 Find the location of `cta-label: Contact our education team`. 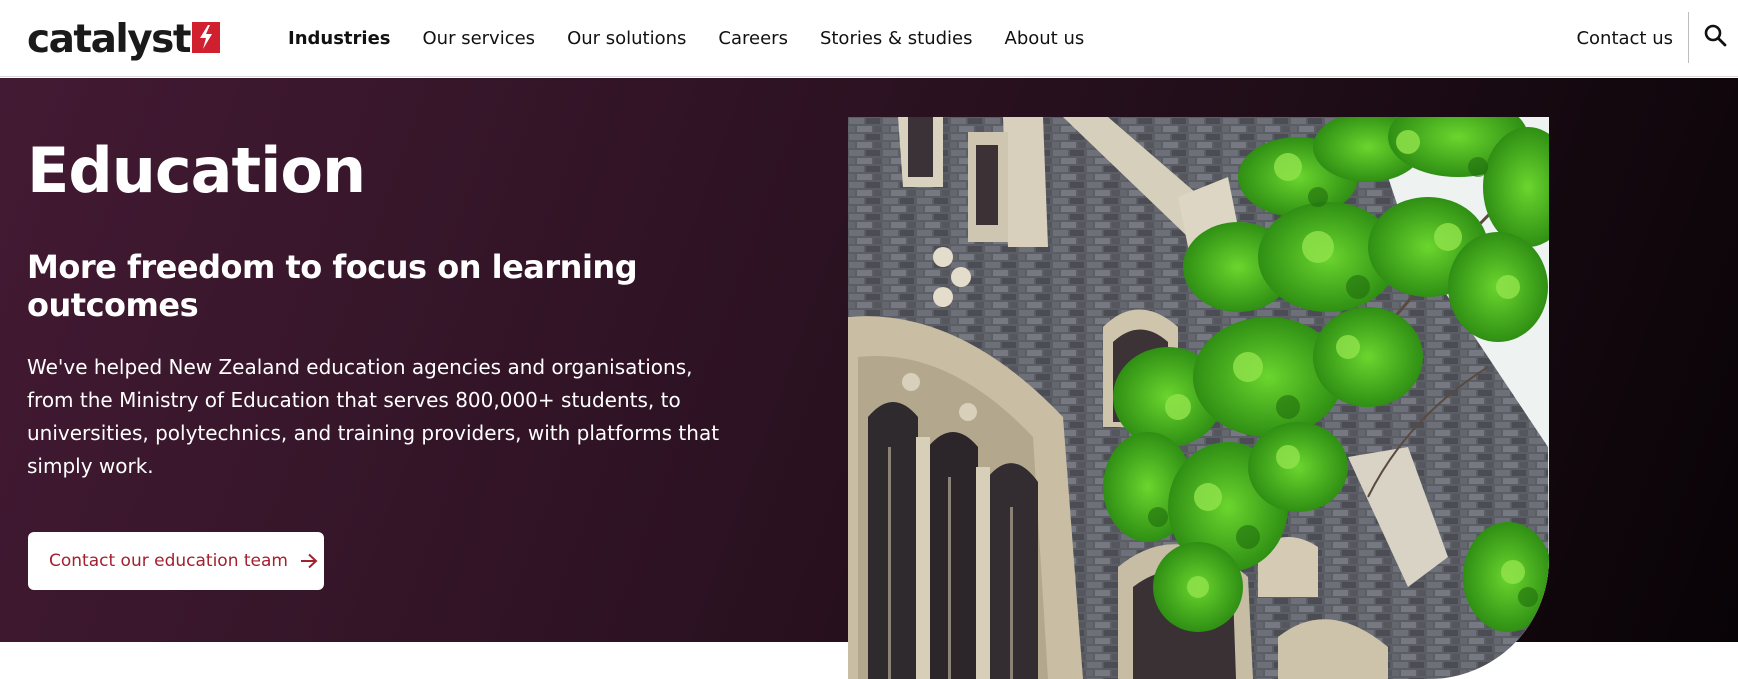

cta-label: Contact our education team is located at coordinates (168, 561).